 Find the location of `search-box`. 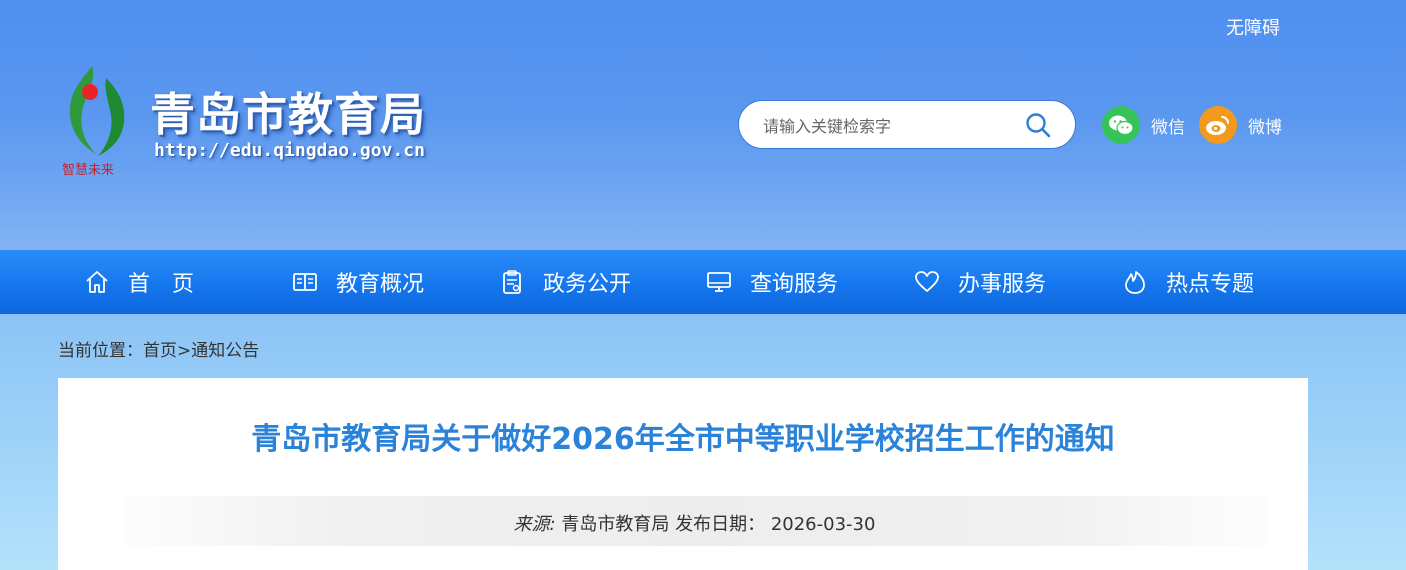

search-box is located at coordinates (907, 124).